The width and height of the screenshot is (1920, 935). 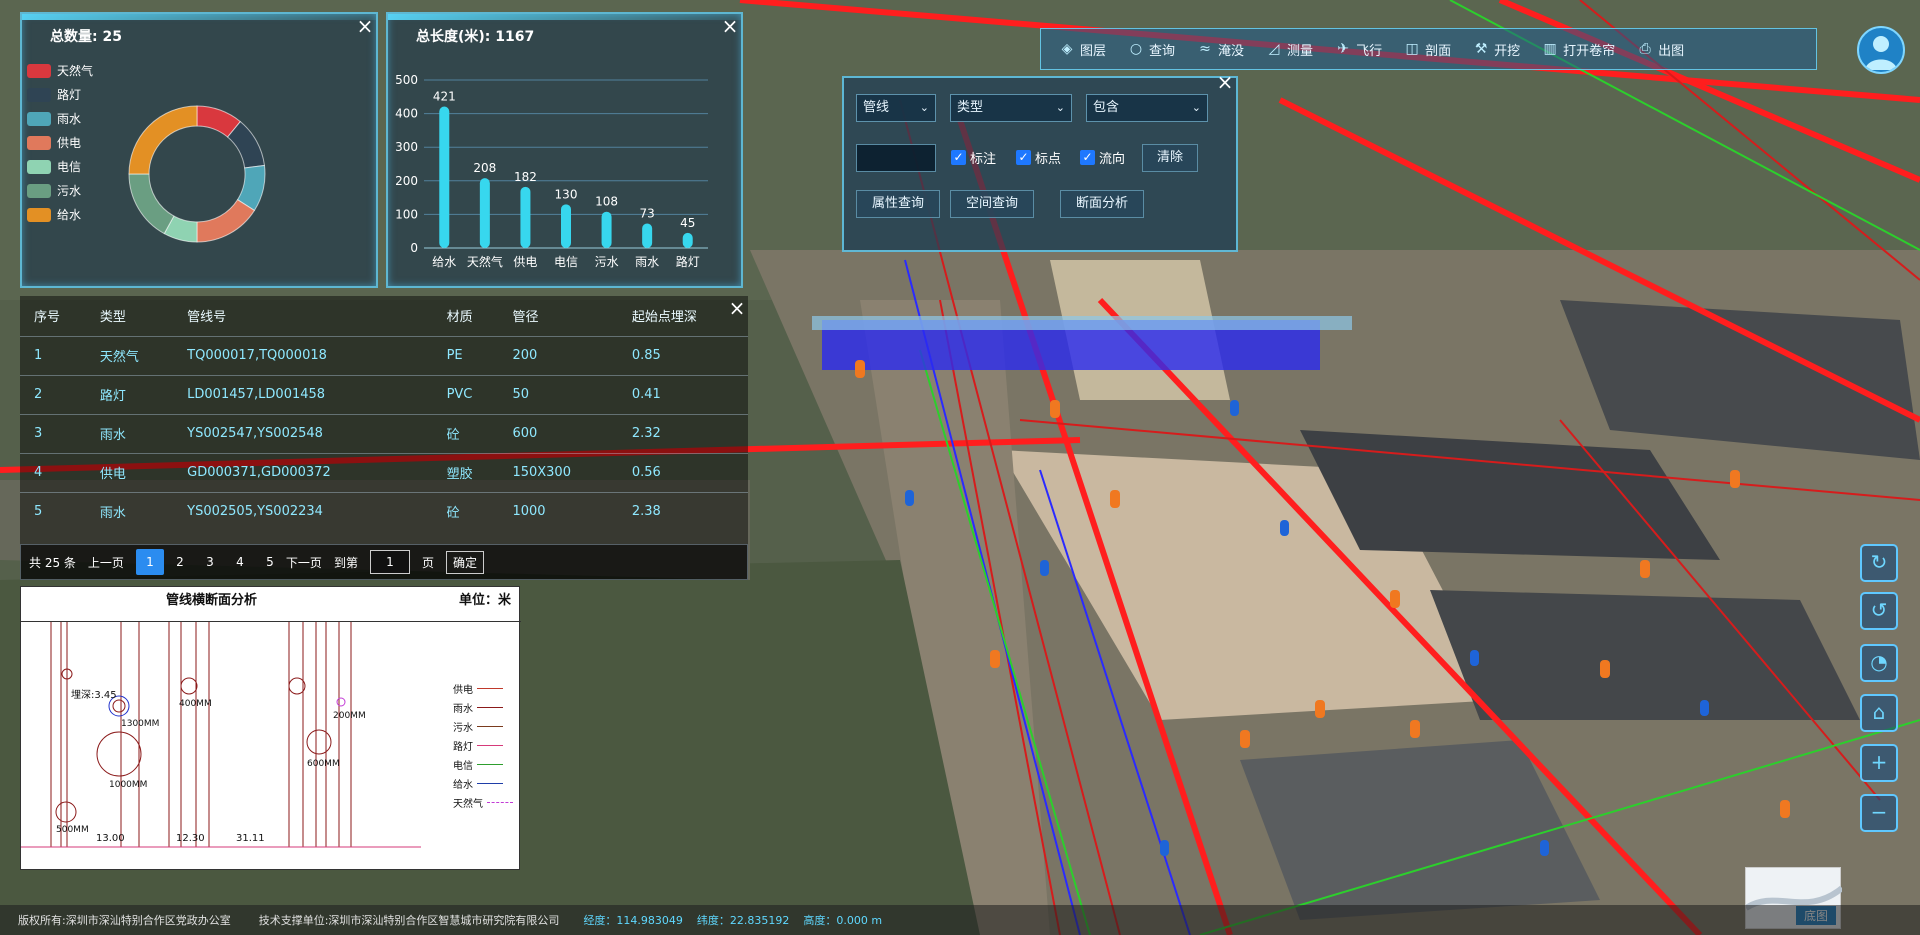 I want to click on rotate-right-icon: ↻, so click(x=1879, y=563).